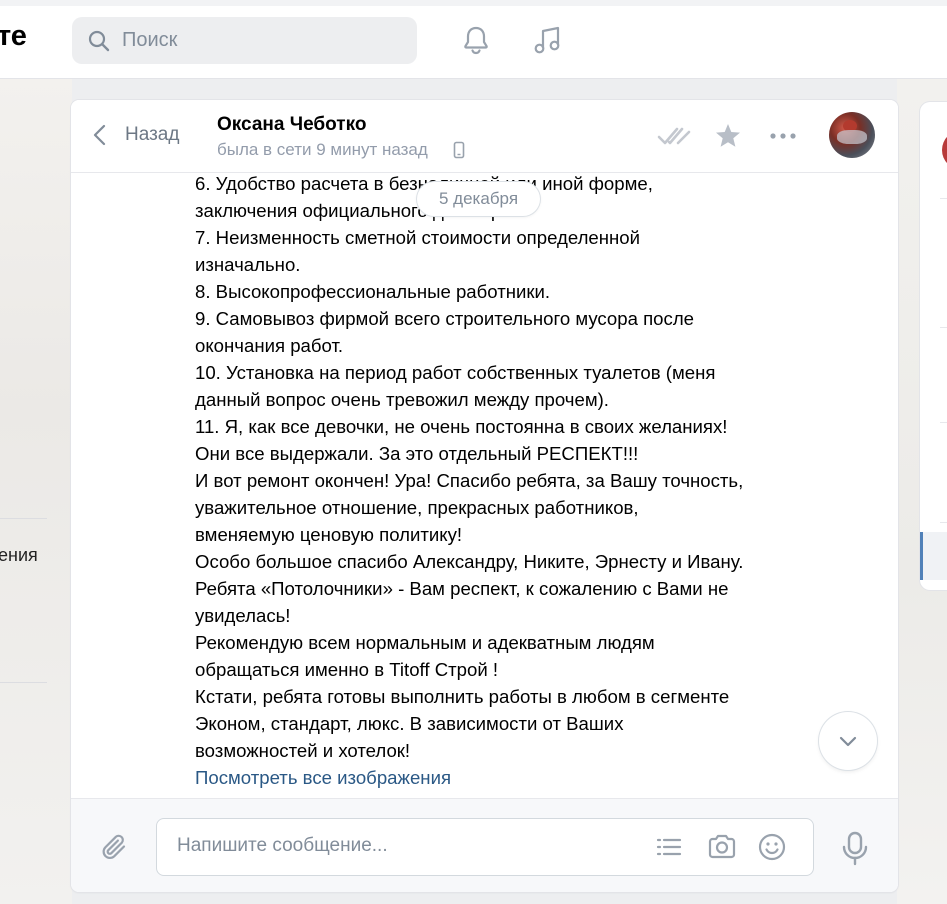 This screenshot has width=947, height=904. I want to click on message-line: возможностей и хотелок!, so click(303, 750).